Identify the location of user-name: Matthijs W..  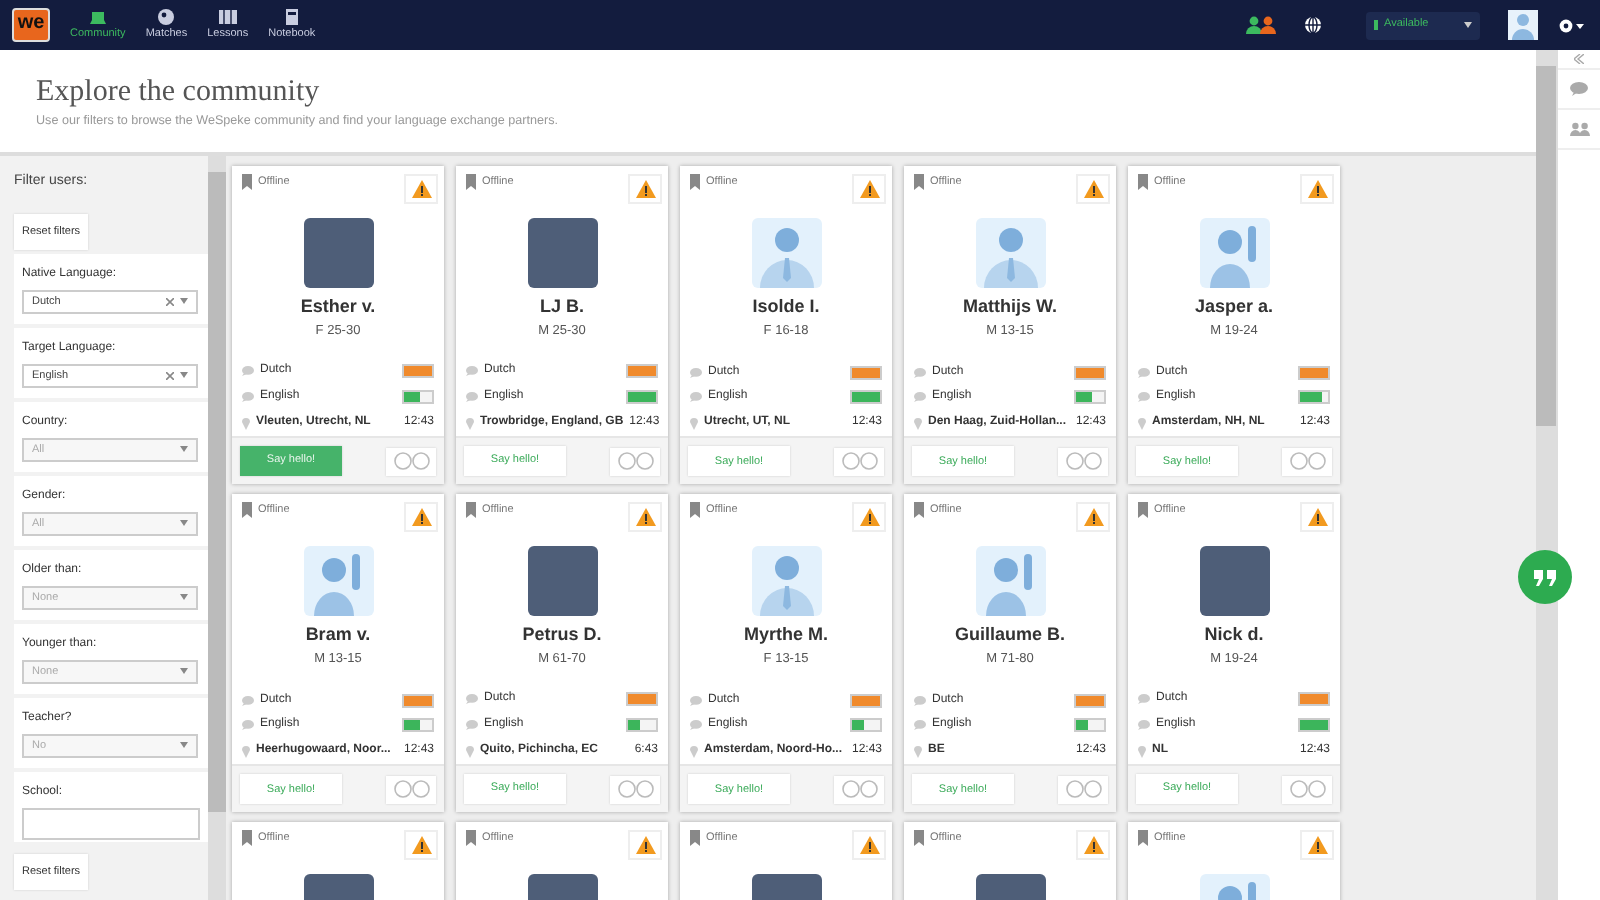
(1010, 306).